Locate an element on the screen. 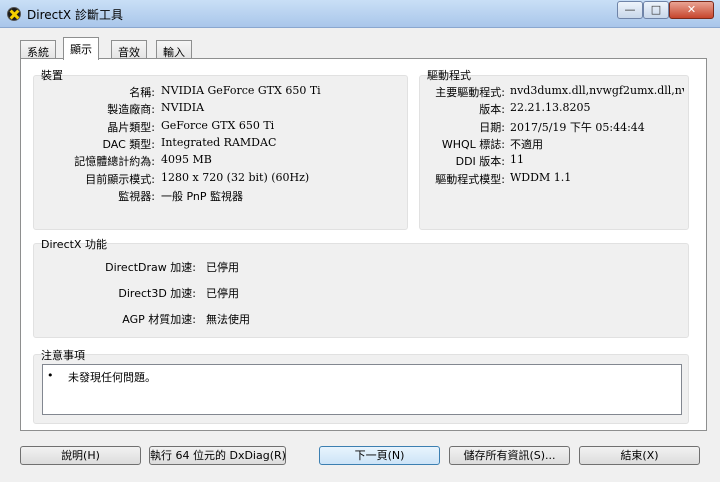 This screenshot has width=720, height=482. driver-model-label: 驅動程式模型: is located at coordinates (470, 179).